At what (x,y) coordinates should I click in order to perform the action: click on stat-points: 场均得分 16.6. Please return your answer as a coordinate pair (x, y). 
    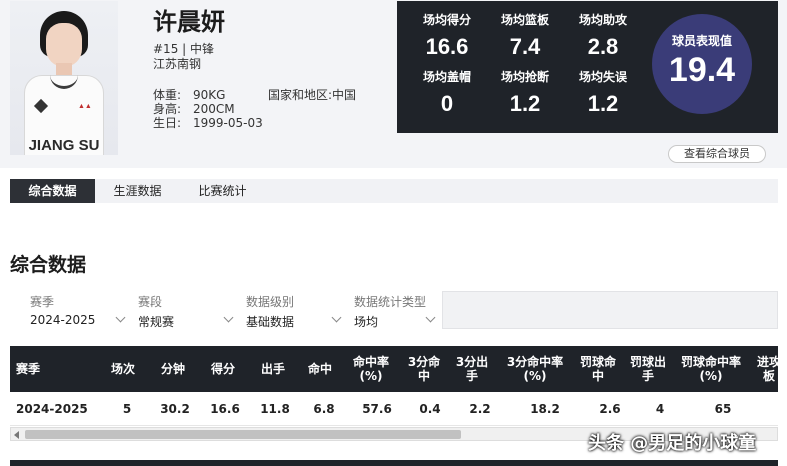
    Looking at the image, I should click on (447, 35).